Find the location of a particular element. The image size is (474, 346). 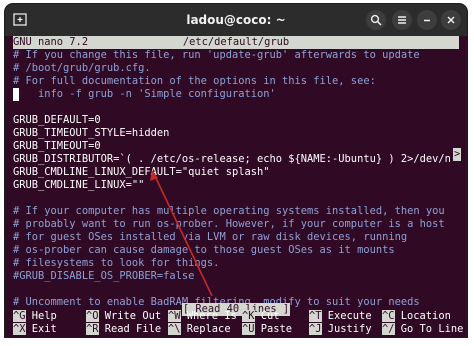

minimize-icon is located at coordinates (427, 20).